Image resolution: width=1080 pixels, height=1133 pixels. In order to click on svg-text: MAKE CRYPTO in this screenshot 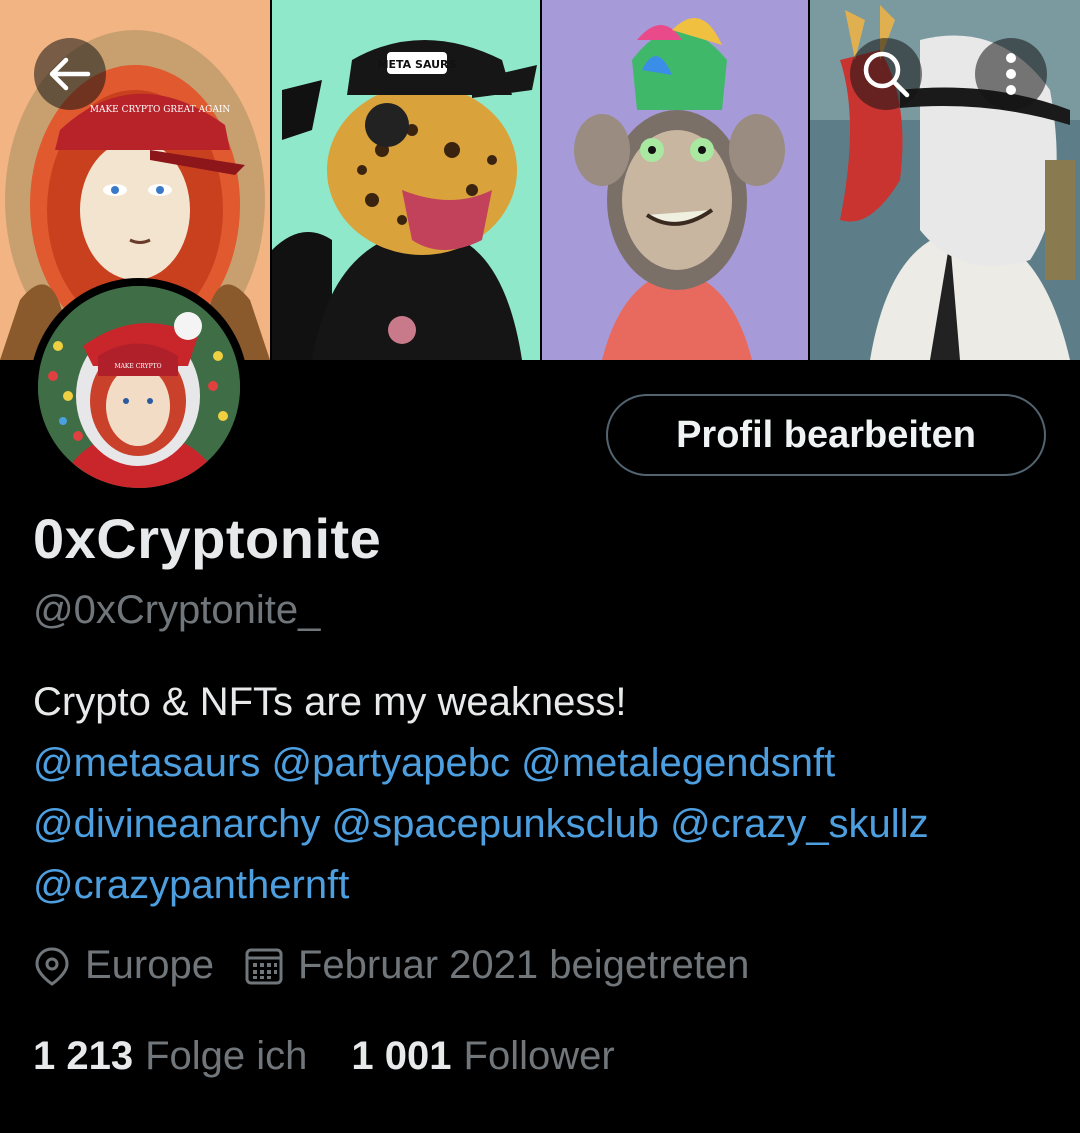, I will do `click(137, 366)`.